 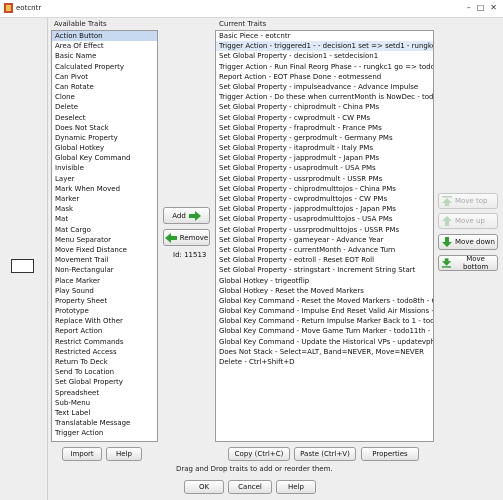 I want to click on list-item: Translatable Message, so click(x=104, y=423).